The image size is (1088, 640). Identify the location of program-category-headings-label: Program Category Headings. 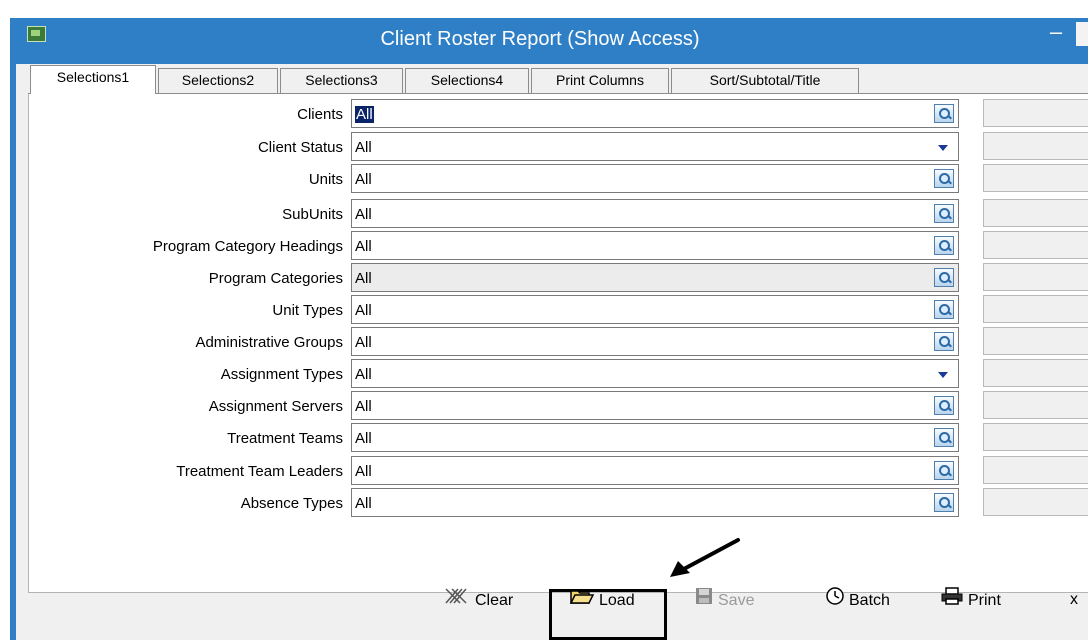
(247, 246).